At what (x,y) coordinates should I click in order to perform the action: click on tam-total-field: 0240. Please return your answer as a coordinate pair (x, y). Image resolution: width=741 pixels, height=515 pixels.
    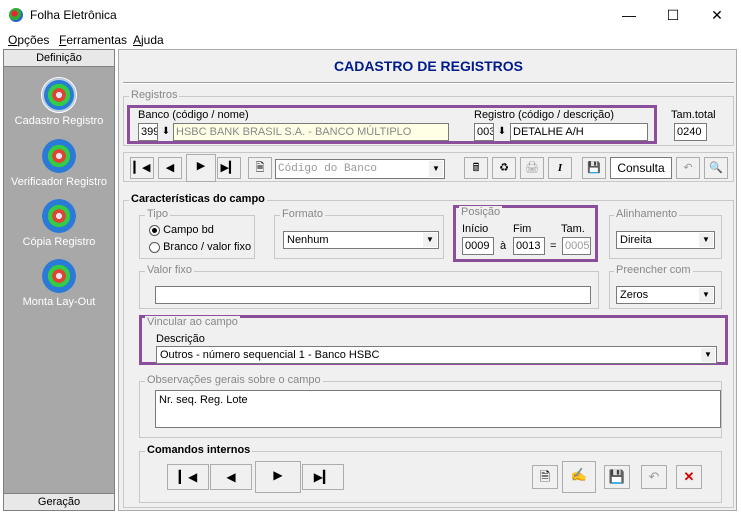
    Looking at the image, I should click on (690, 132).